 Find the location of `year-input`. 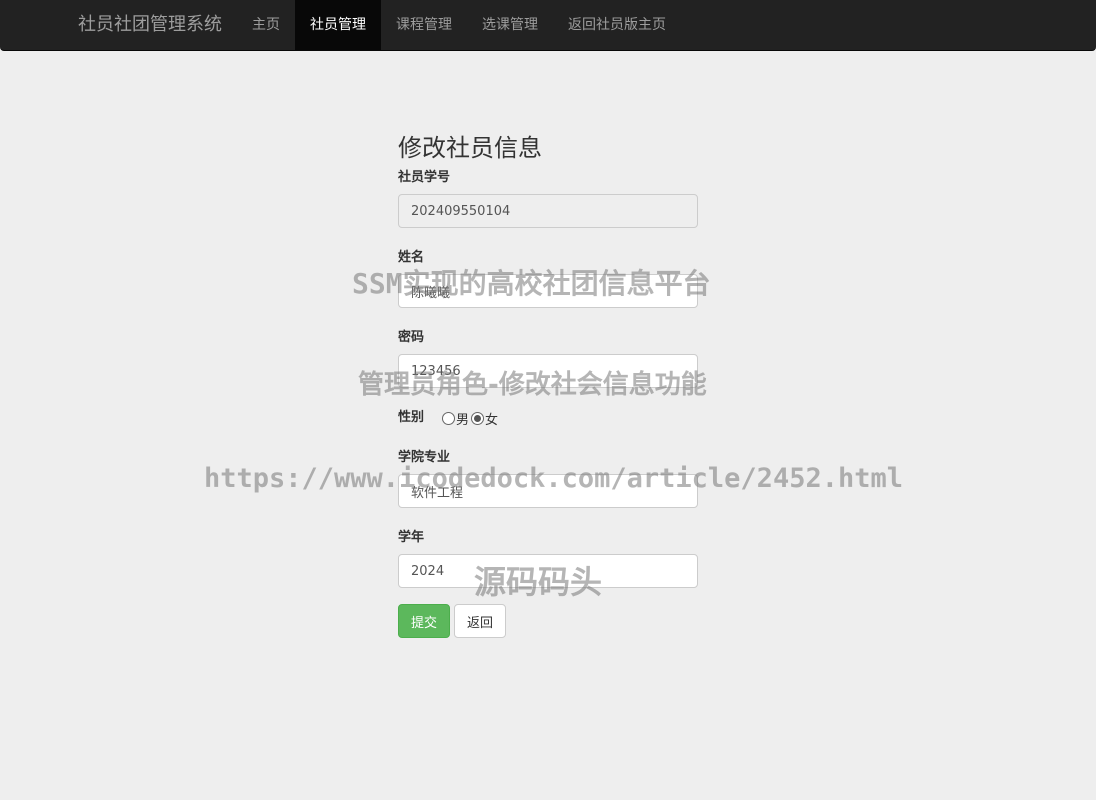

year-input is located at coordinates (548, 571).